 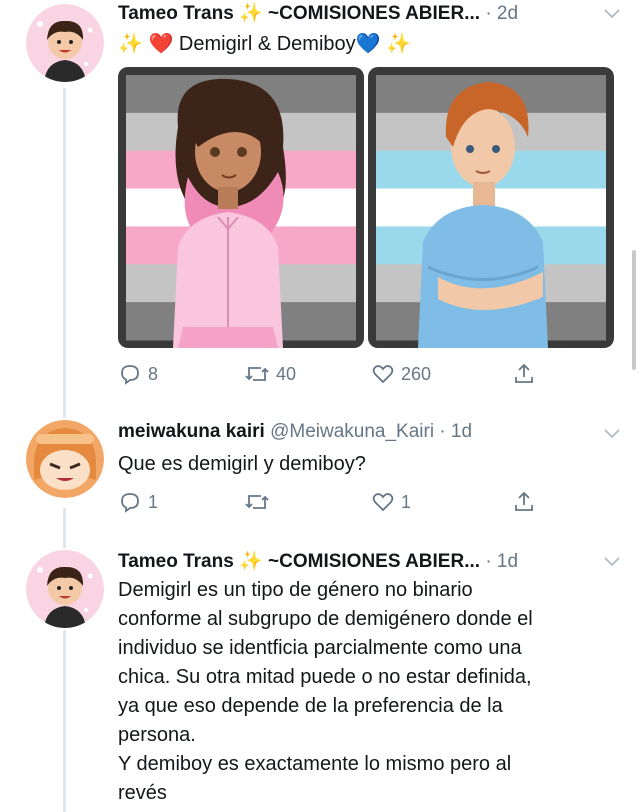 What do you see at coordinates (501, 13) in the screenshot?
I see `timestamp: · 2d` at bounding box center [501, 13].